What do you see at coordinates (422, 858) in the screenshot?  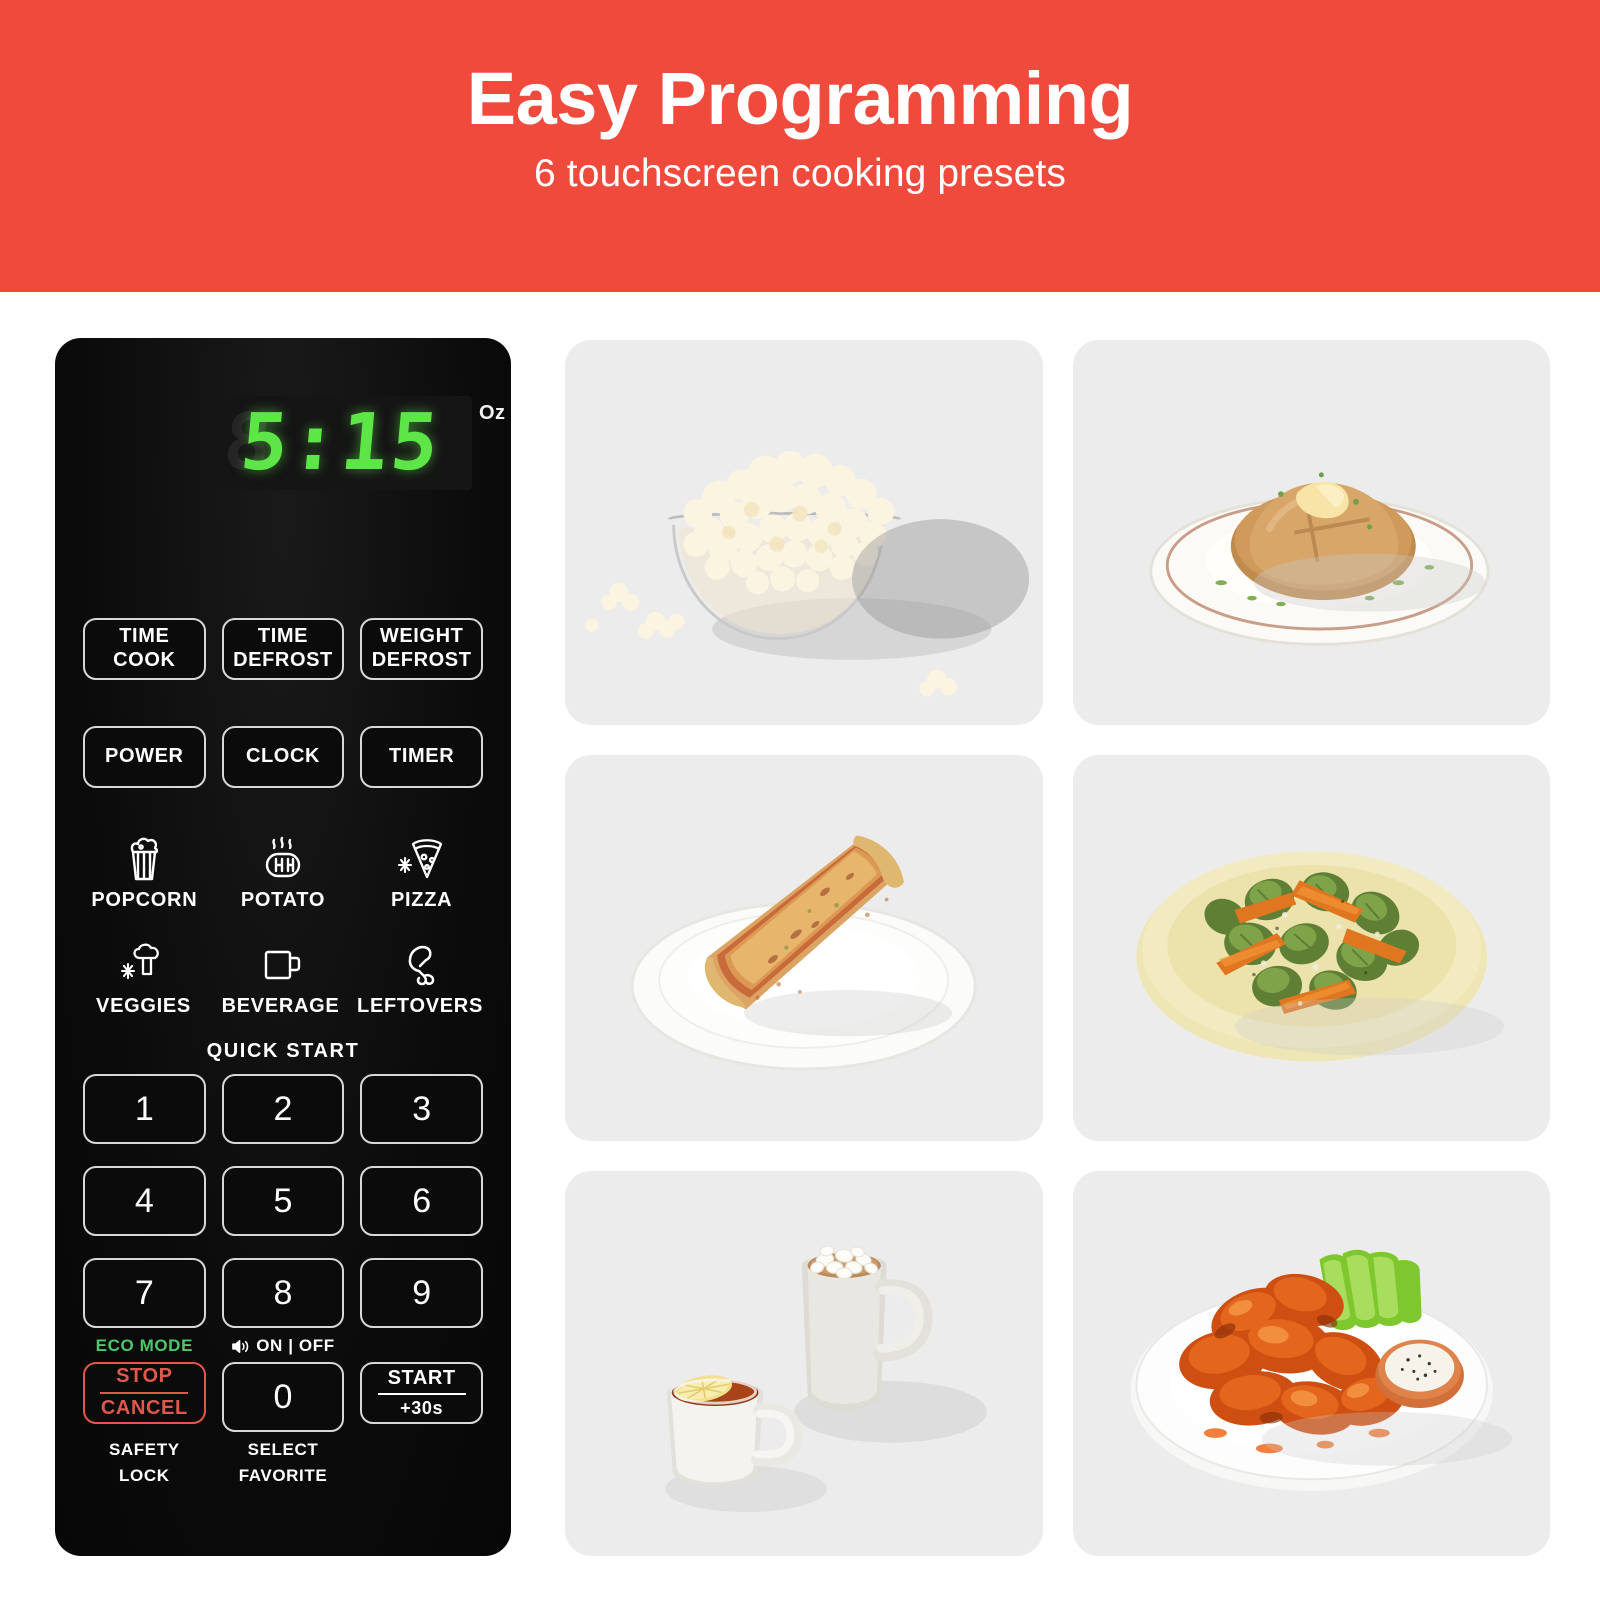 I see `pizza-icon` at bounding box center [422, 858].